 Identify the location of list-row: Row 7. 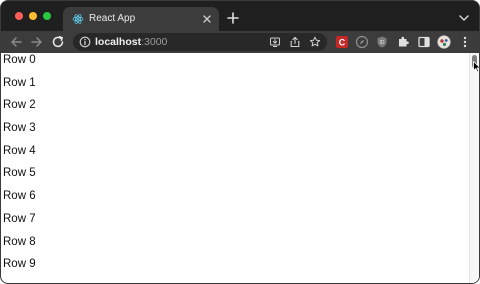
(19, 218).